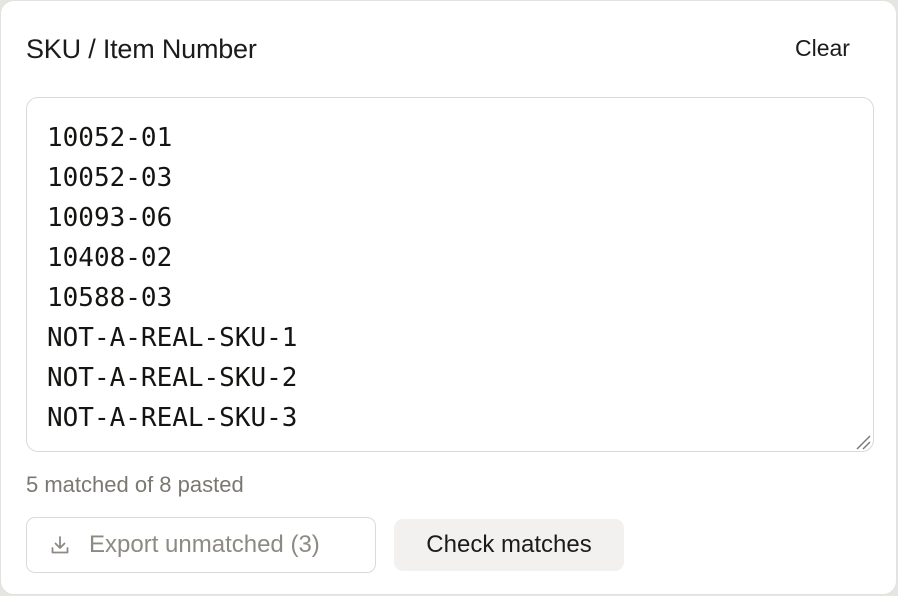 This screenshot has height=596, width=898. What do you see at coordinates (141, 49) in the screenshot?
I see `panel-title: SKU / Item Number` at bounding box center [141, 49].